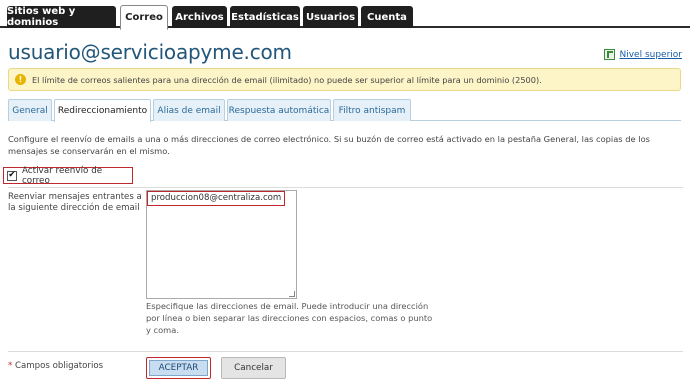  I want to click on exclamation-icon: !, so click(20, 79).